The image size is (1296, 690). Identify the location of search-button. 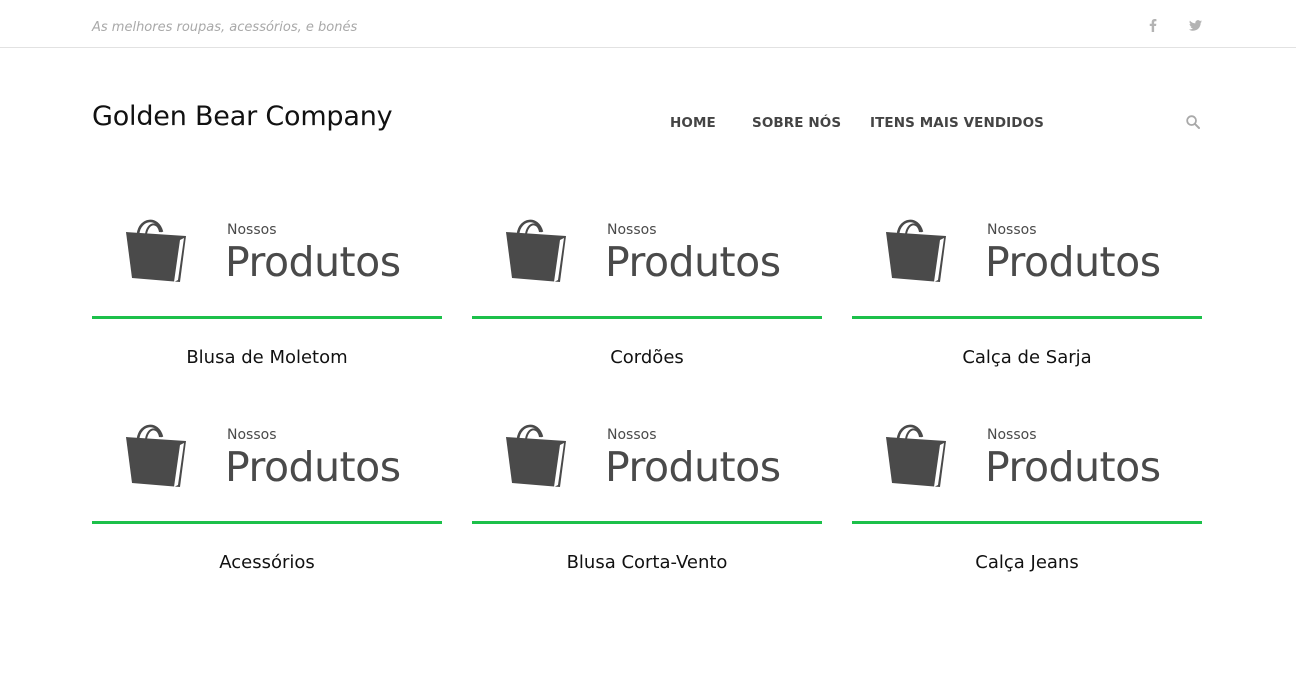
(1195, 123).